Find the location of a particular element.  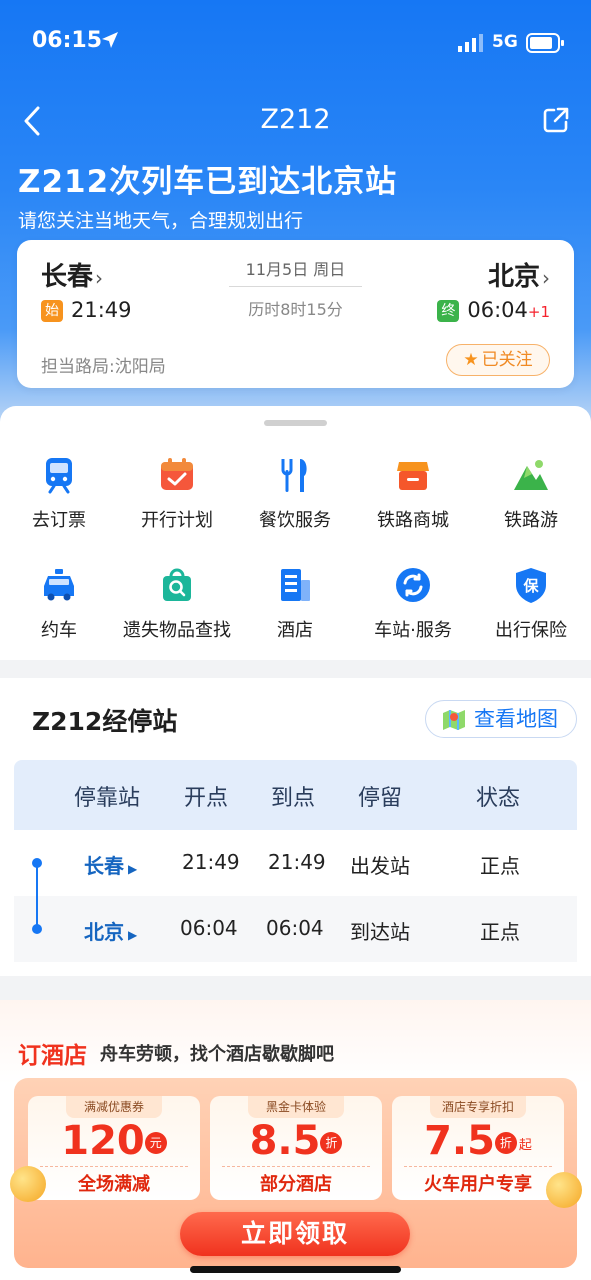

taxi-icon is located at coordinates (59, 585).